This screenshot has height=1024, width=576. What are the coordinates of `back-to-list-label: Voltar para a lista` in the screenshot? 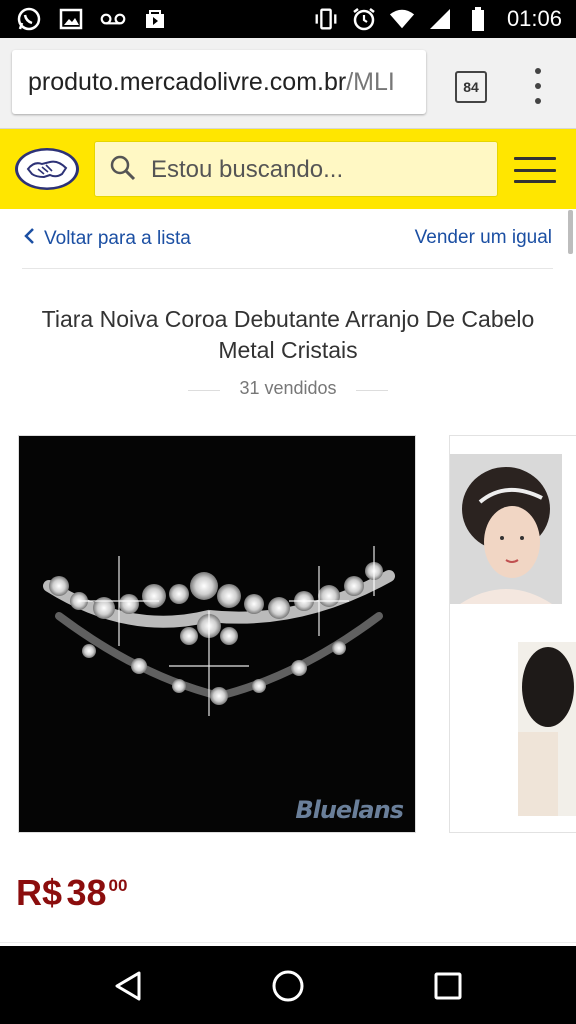 It's located at (117, 238).